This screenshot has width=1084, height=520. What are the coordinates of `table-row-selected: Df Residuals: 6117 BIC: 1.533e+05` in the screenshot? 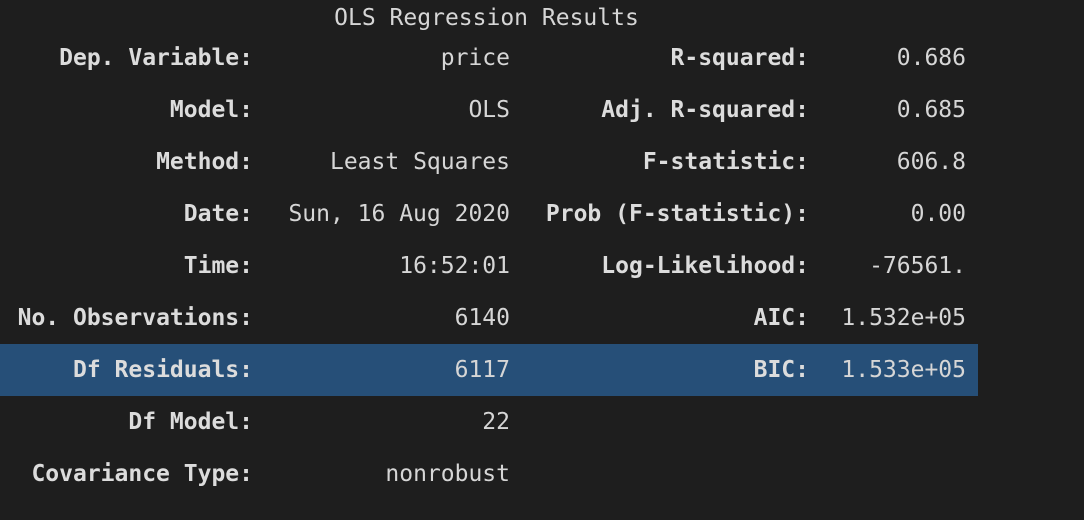 It's located at (489, 370).